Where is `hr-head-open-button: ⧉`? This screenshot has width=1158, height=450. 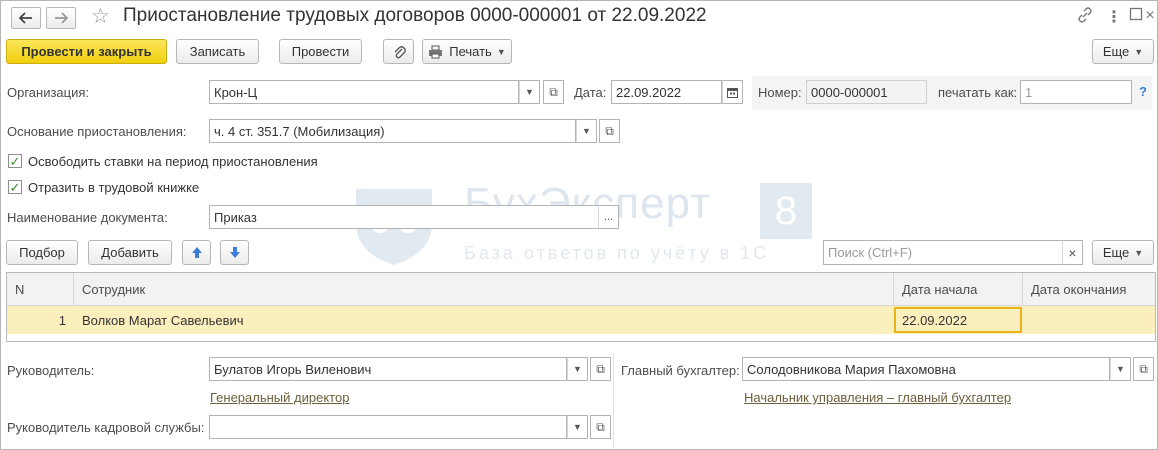
hr-head-open-button: ⧉ is located at coordinates (600, 427).